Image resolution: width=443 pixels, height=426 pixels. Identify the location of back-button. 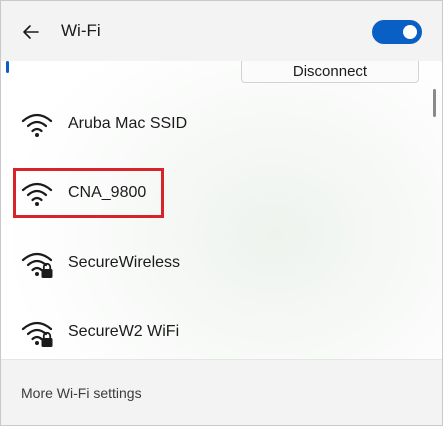
(31, 32).